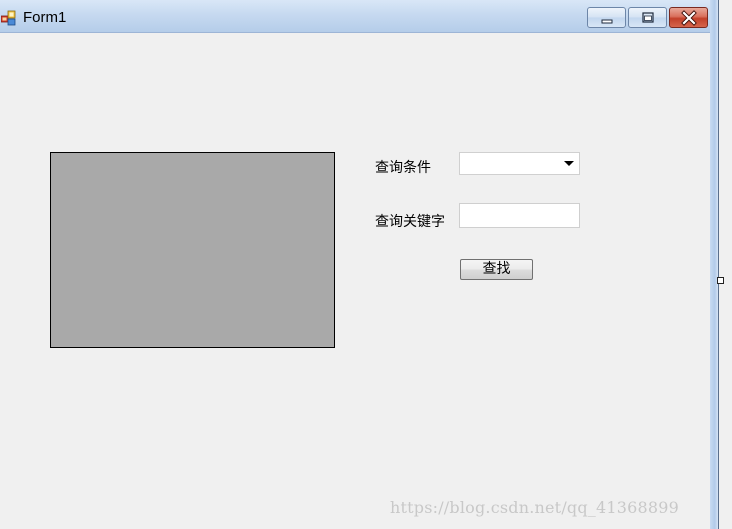 The height and width of the screenshot is (529, 732). Describe the element at coordinates (8, 18) in the screenshot. I see `app-icon` at that location.